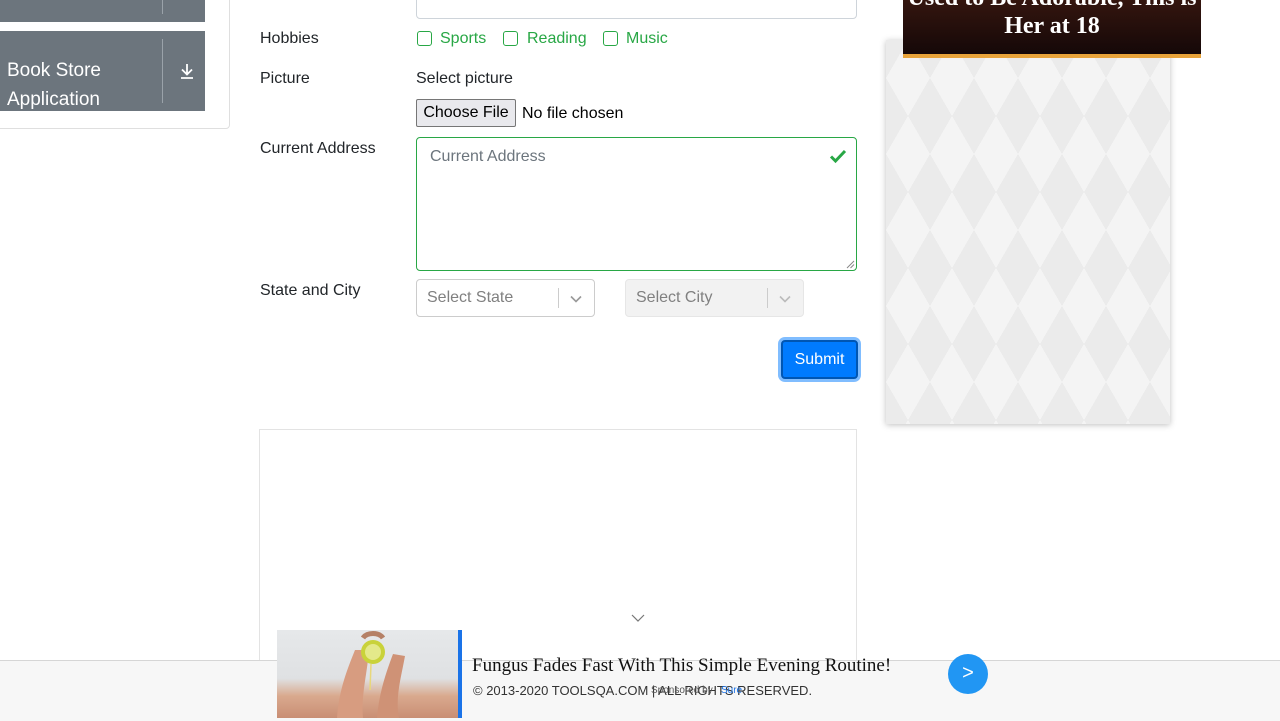 This screenshot has height=721, width=1280. What do you see at coordinates (731, 690) in the screenshot?
I see `sponsor-link: Sure` at bounding box center [731, 690].